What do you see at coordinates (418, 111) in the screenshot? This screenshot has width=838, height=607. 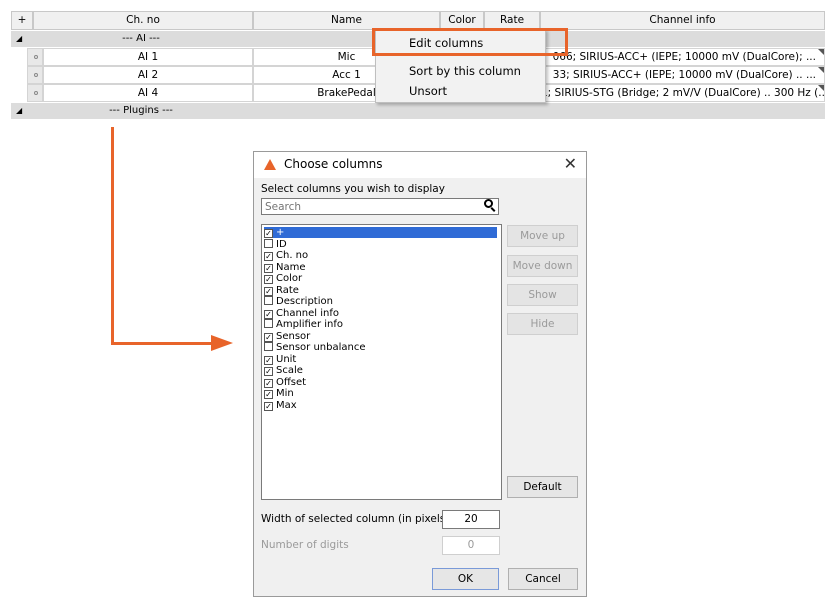 I see `group-row-plugins: ◢ --- Plugins ---` at bounding box center [418, 111].